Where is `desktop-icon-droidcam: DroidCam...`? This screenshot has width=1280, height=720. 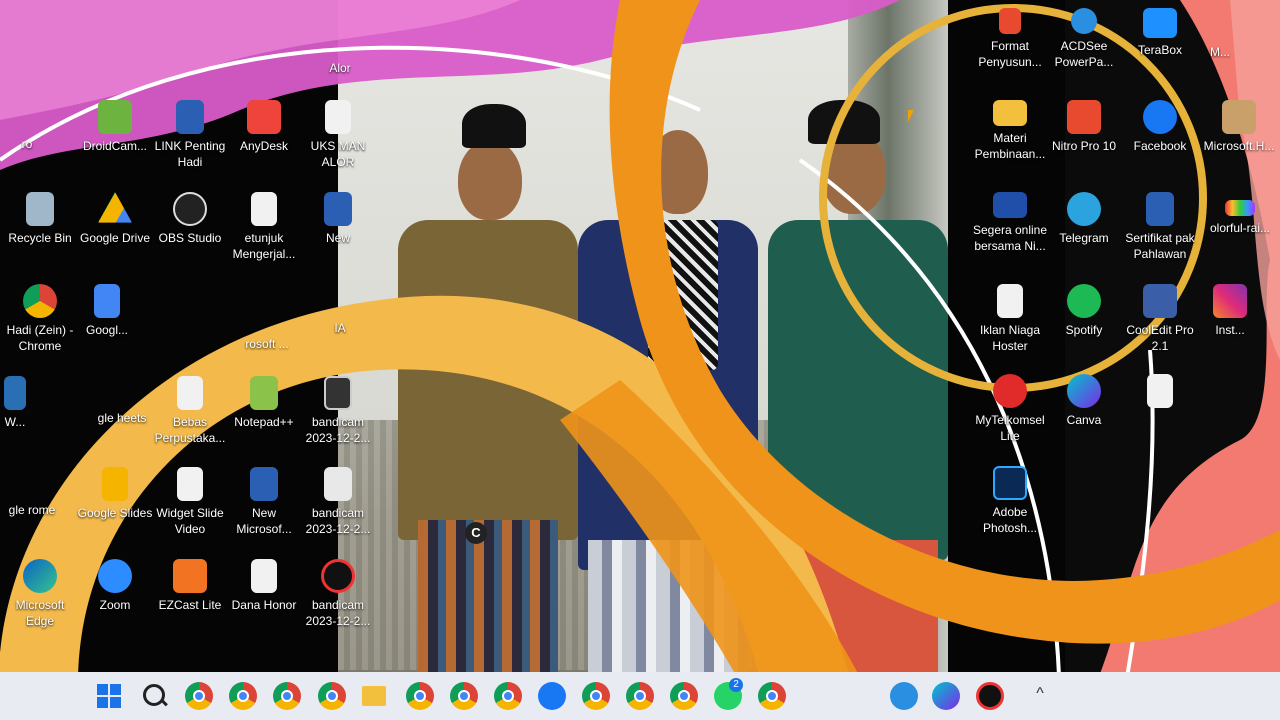
desktop-icon-droidcam: DroidCam... is located at coordinates (115, 127).